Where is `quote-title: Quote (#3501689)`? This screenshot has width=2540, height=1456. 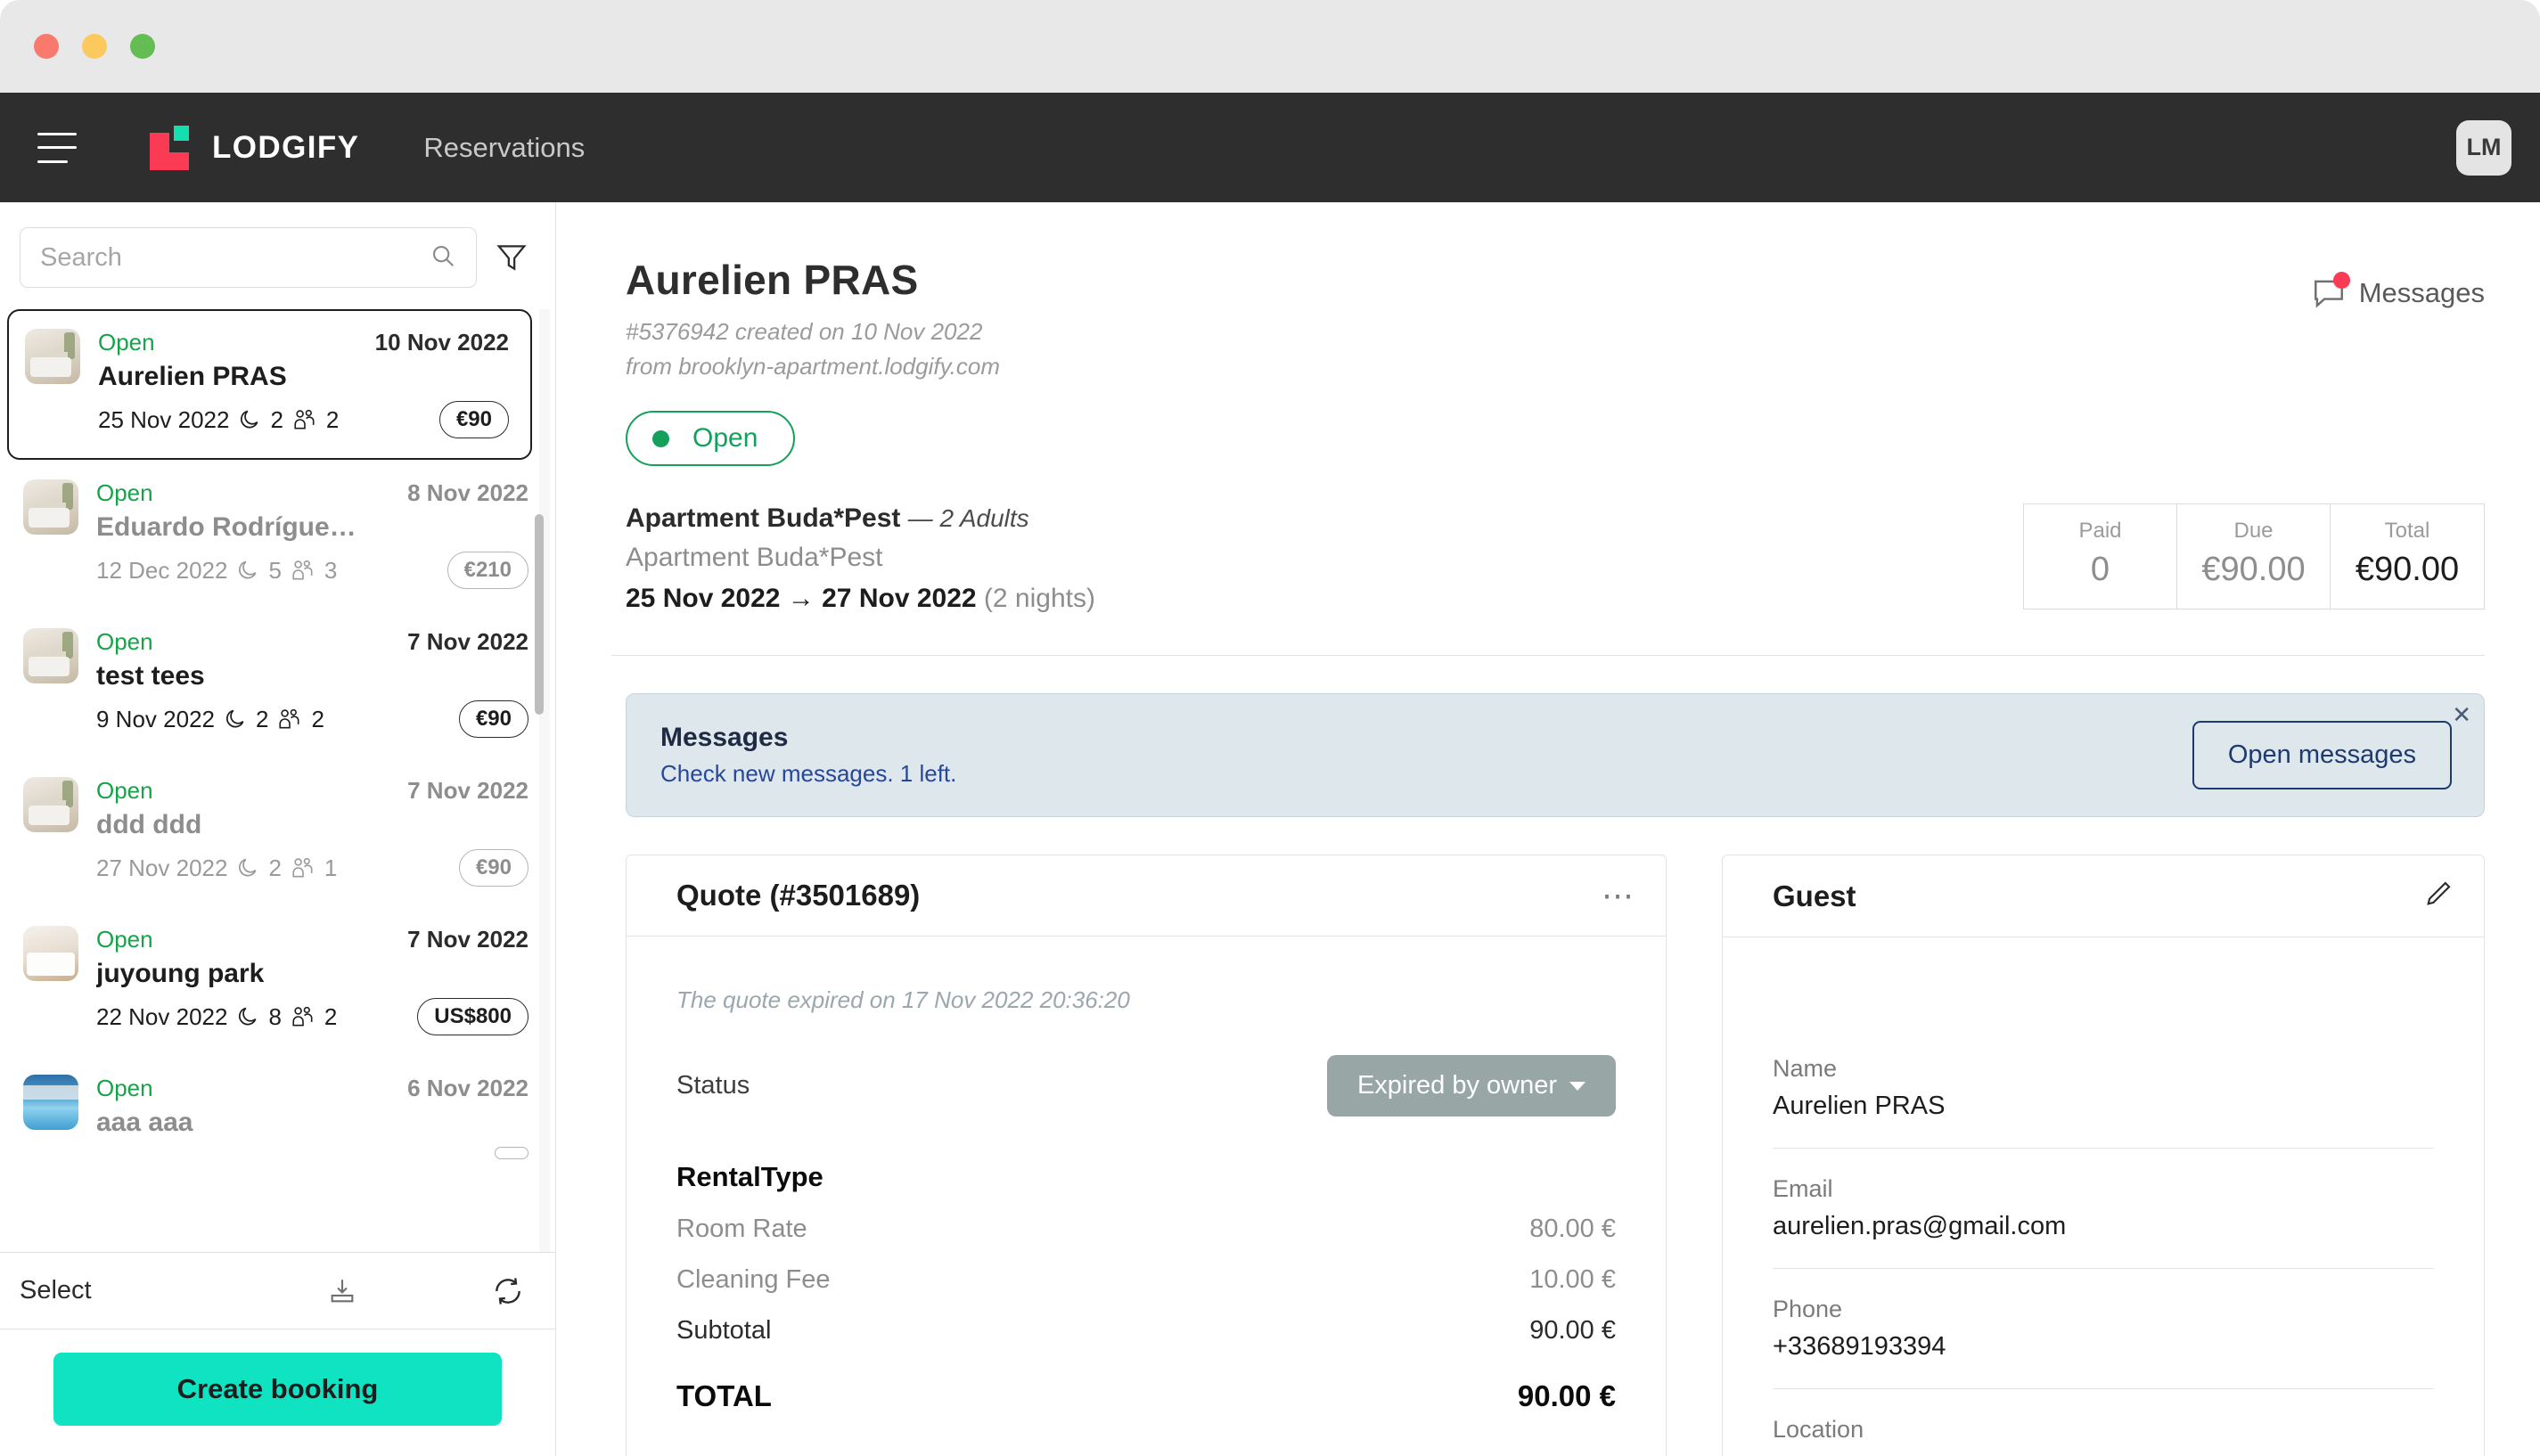 quote-title: Quote (#3501689) is located at coordinates (798, 895).